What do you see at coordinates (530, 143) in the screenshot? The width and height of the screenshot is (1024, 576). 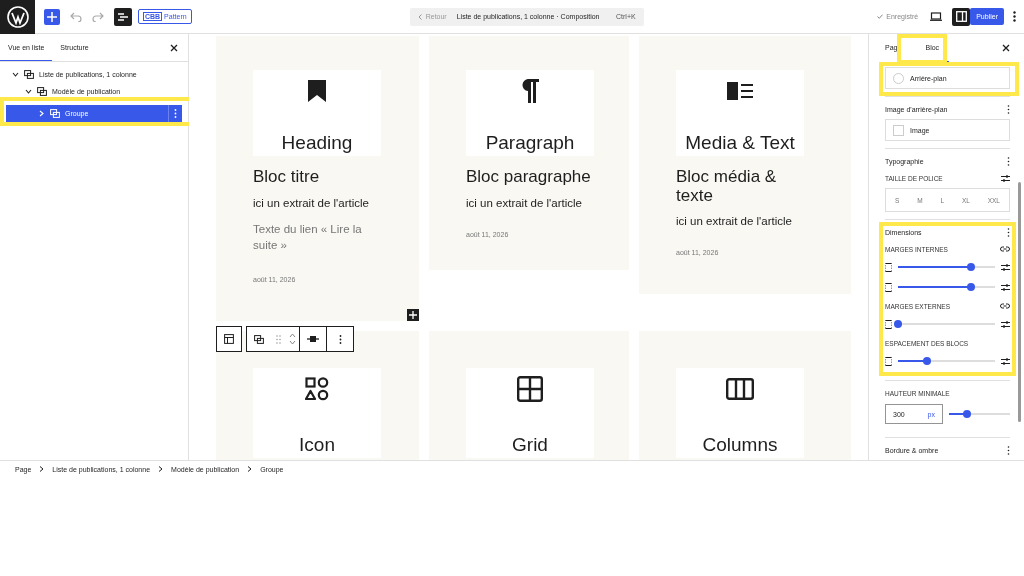 I see `image-caption: Paragraph` at bounding box center [530, 143].